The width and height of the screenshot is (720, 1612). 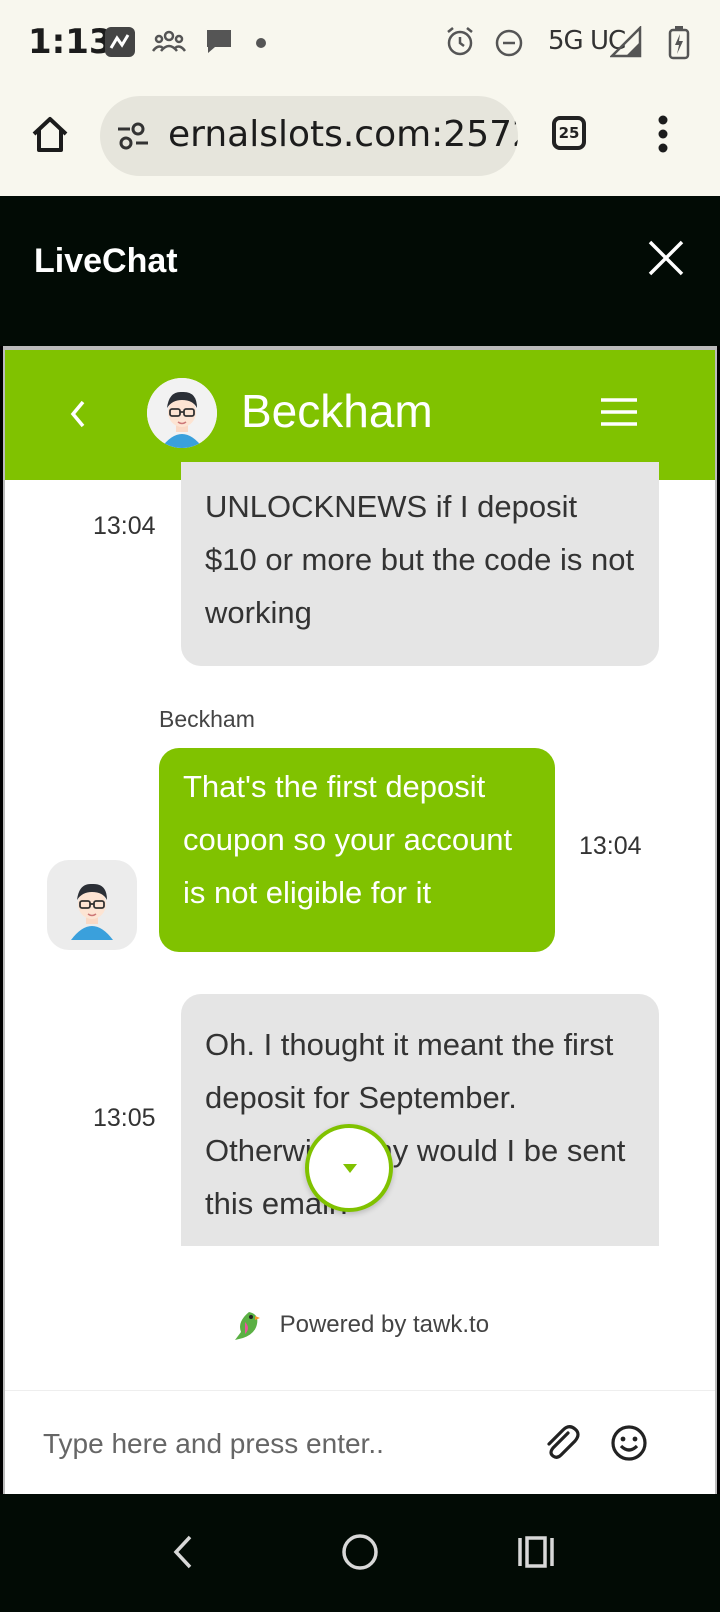 I want to click on agent-name: Beckham, so click(x=337, y=411).